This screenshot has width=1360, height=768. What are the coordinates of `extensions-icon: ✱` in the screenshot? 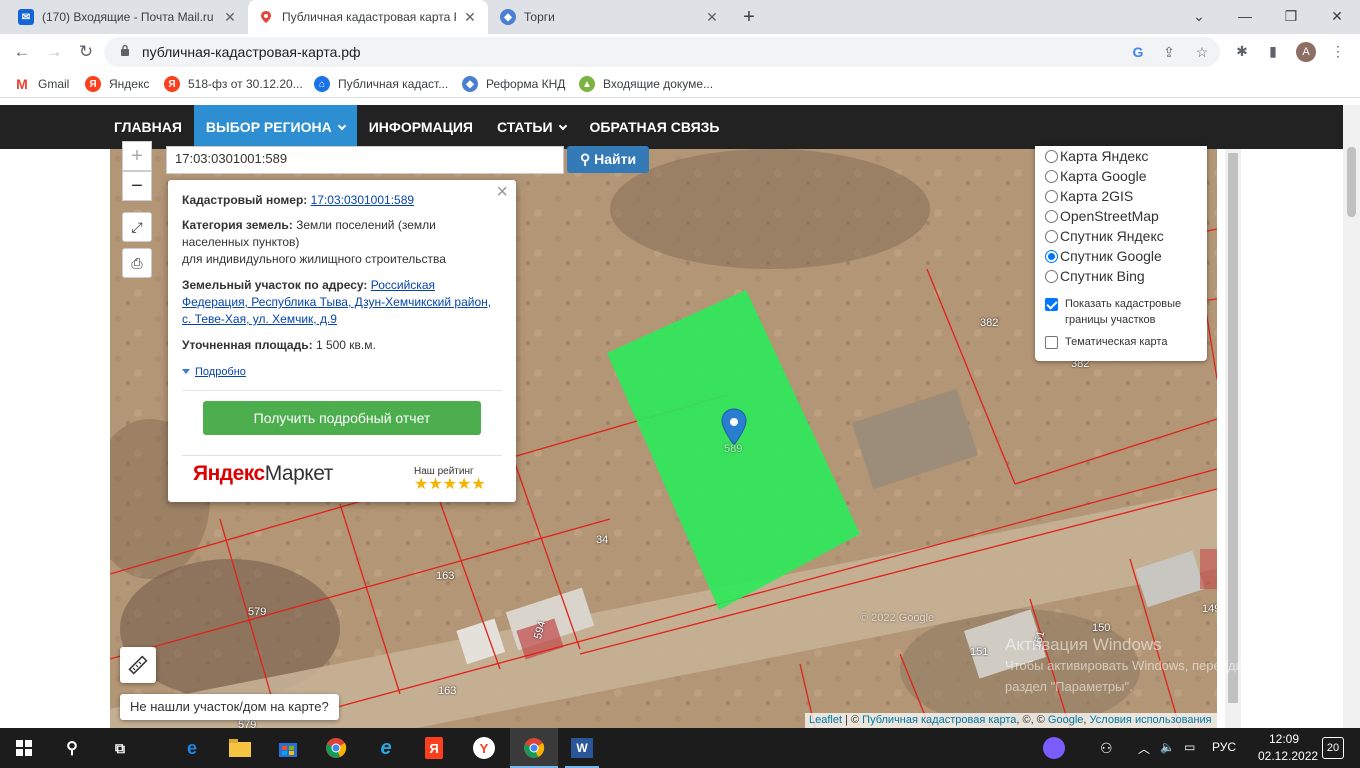 It's located at (1242, 51).